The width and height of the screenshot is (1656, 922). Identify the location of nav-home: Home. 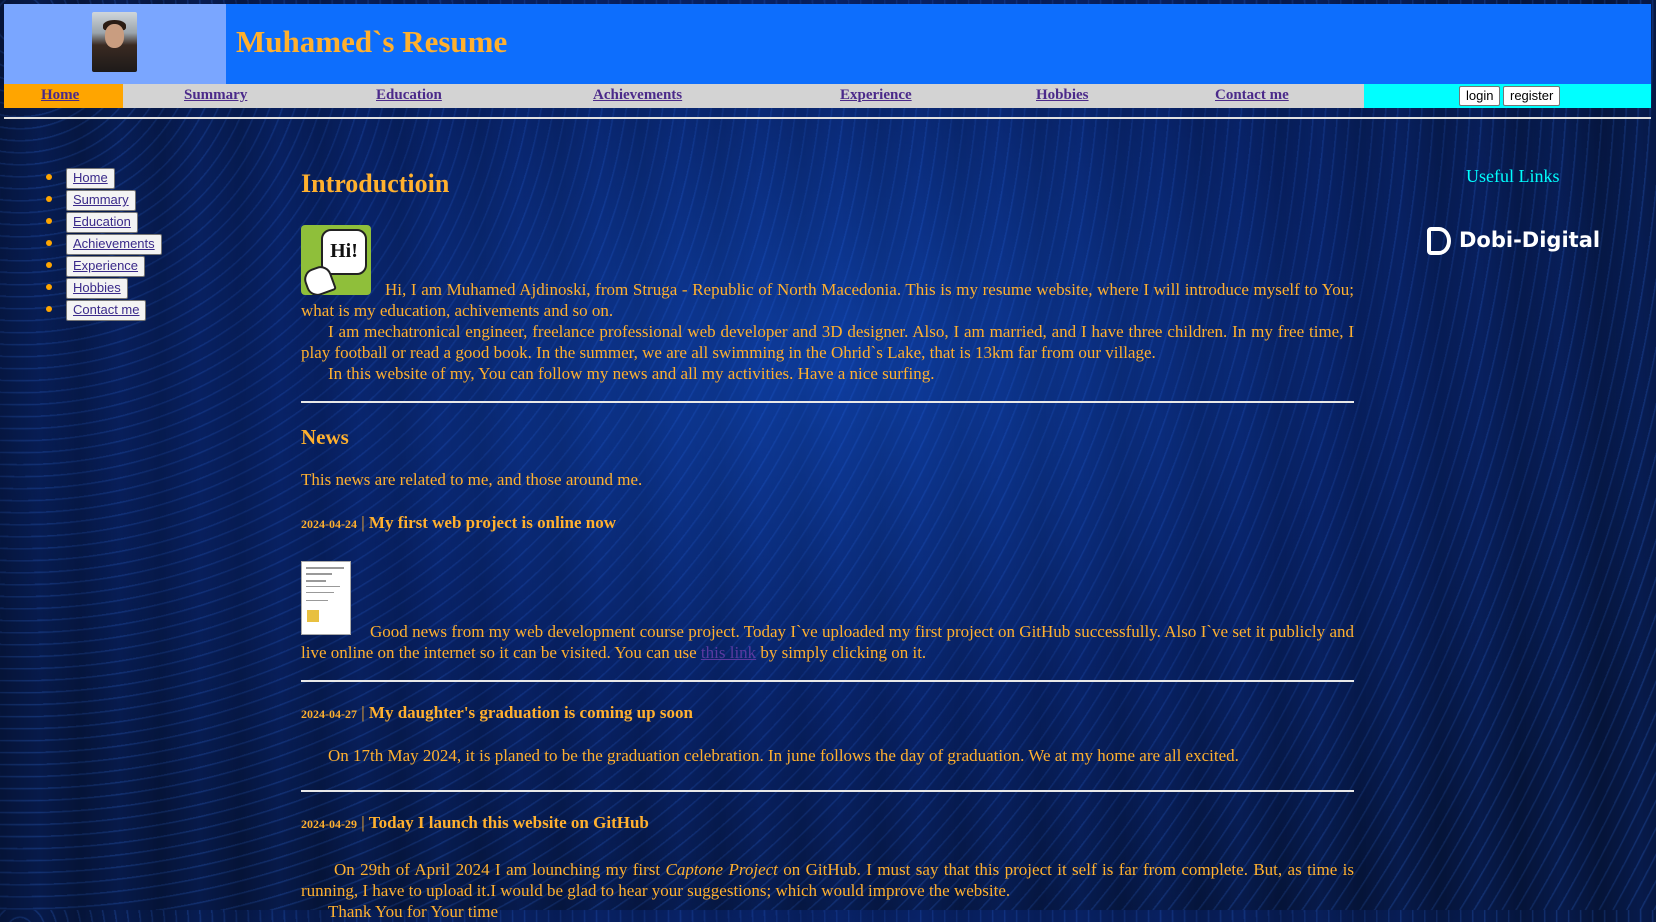
(60, 95).